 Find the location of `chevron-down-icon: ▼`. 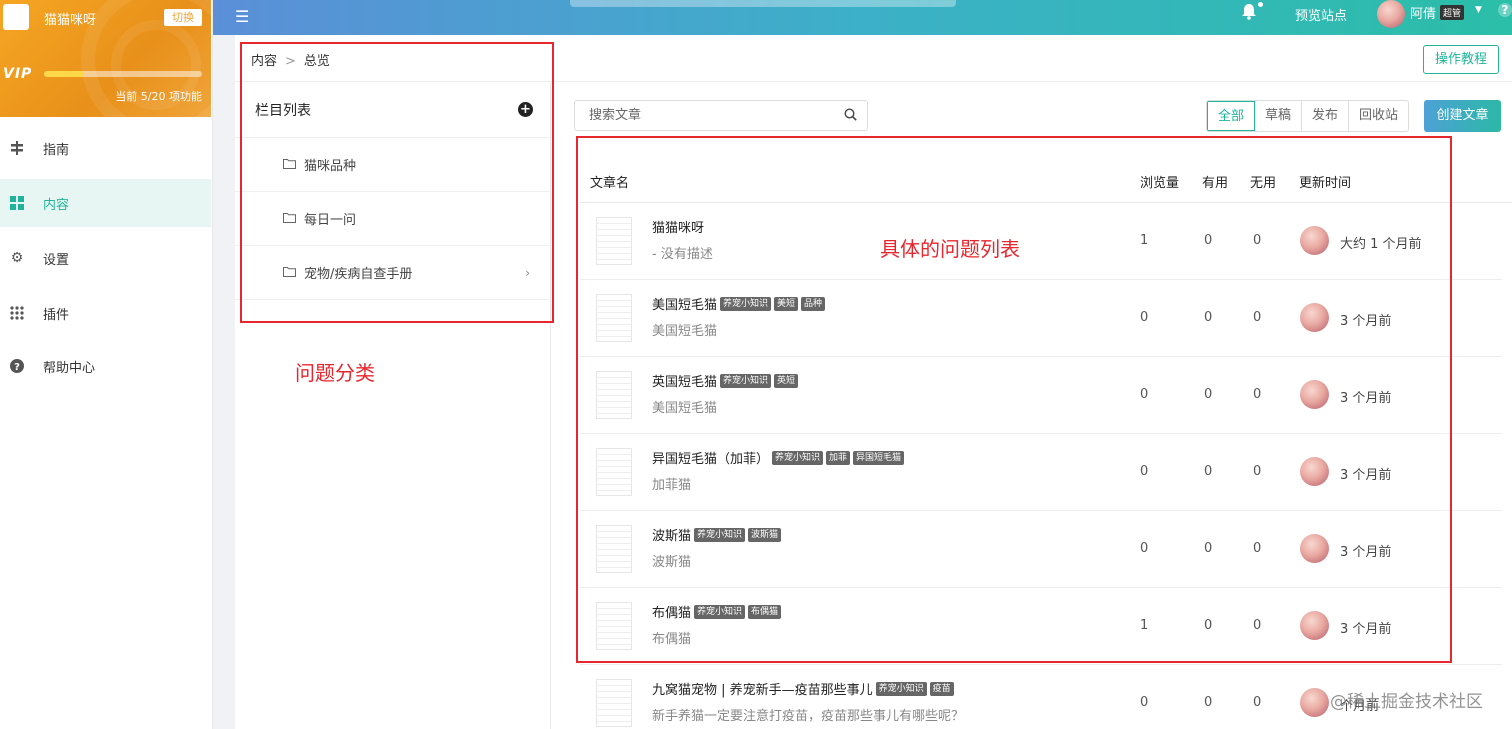

chevron-down-icon: ▼ is located at coordinates (1478, 10).